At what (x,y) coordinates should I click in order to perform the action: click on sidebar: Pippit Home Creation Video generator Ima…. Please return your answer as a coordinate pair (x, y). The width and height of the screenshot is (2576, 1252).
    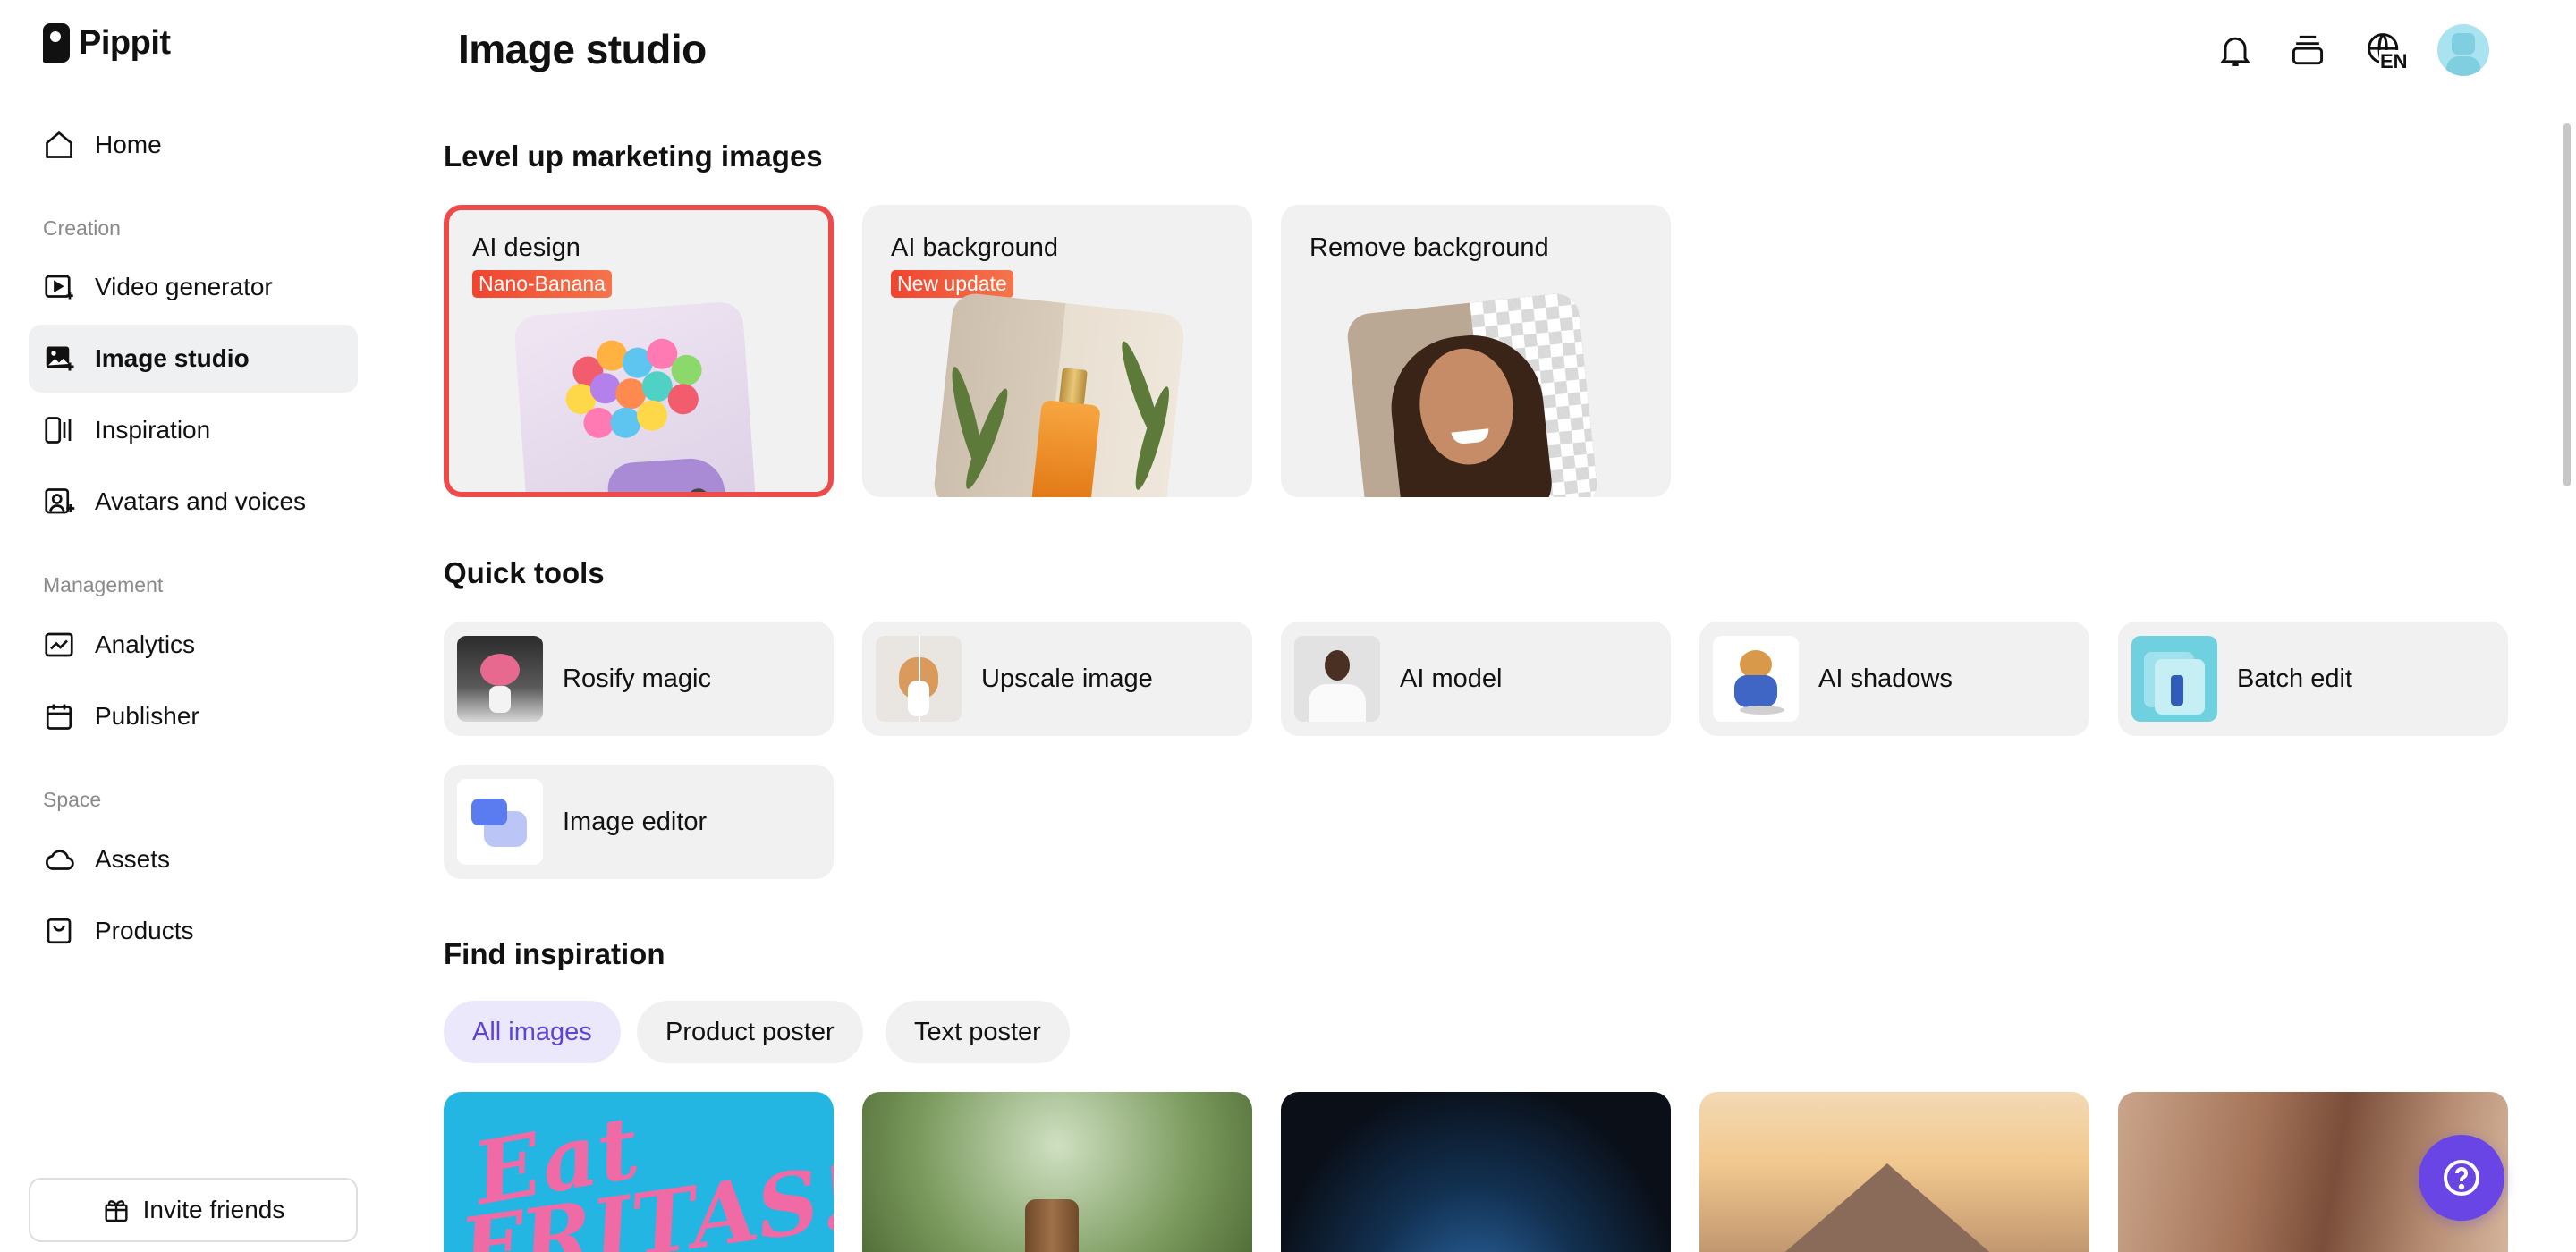
    Looking at the image, I should click on (192, 626).